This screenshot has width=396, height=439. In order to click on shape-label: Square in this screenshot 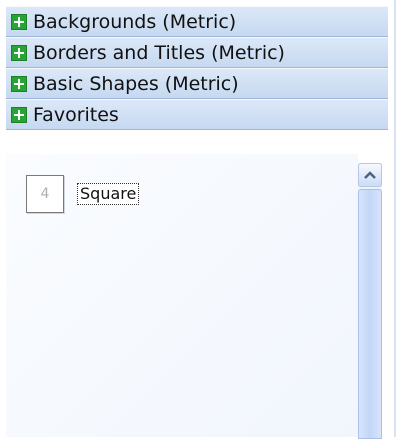, I will do `click(108, 194)`.